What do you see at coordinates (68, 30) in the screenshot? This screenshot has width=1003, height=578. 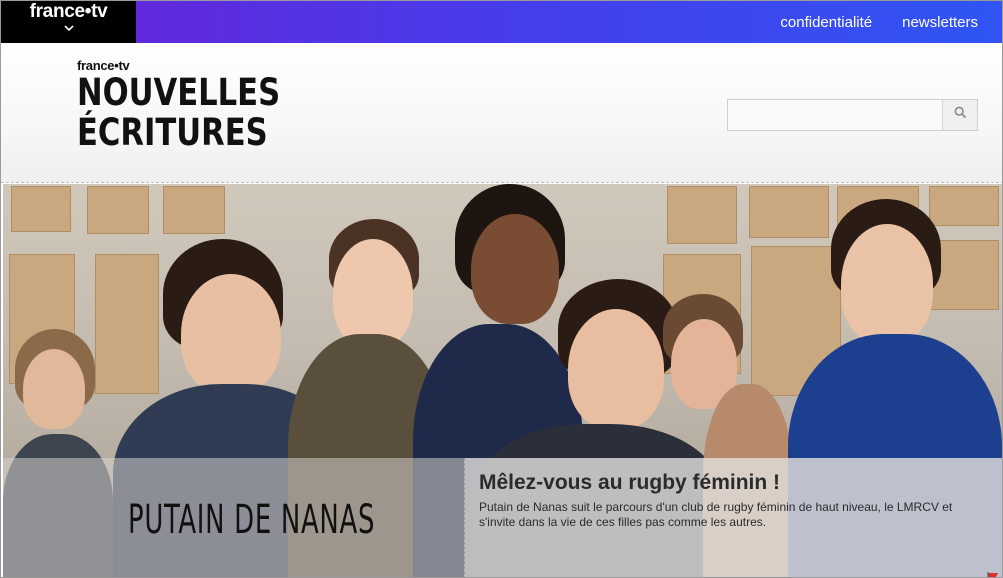 I see `chevron-down-icon` at bounding box center [68, 30].